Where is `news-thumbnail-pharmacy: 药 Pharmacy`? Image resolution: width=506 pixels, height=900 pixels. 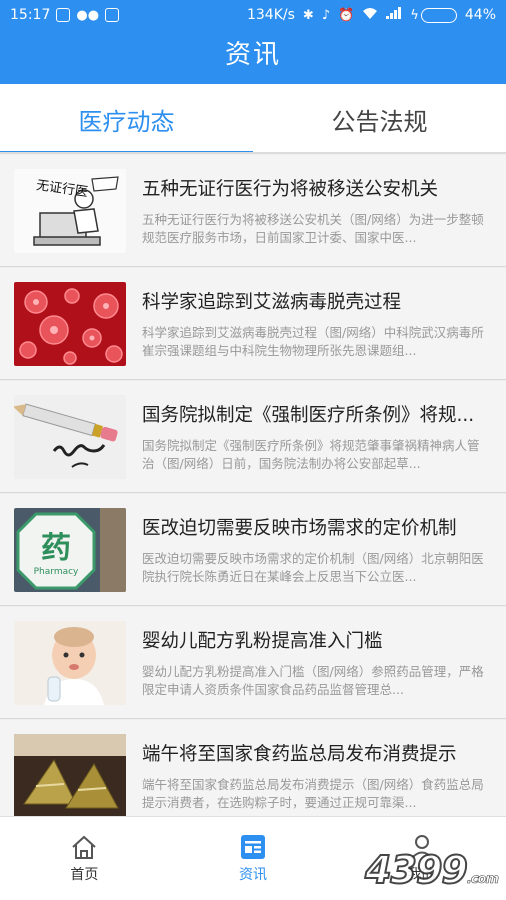
news-thumbnail-pharmacy: 药 Pharmacy is located at coordinates (70, 549).